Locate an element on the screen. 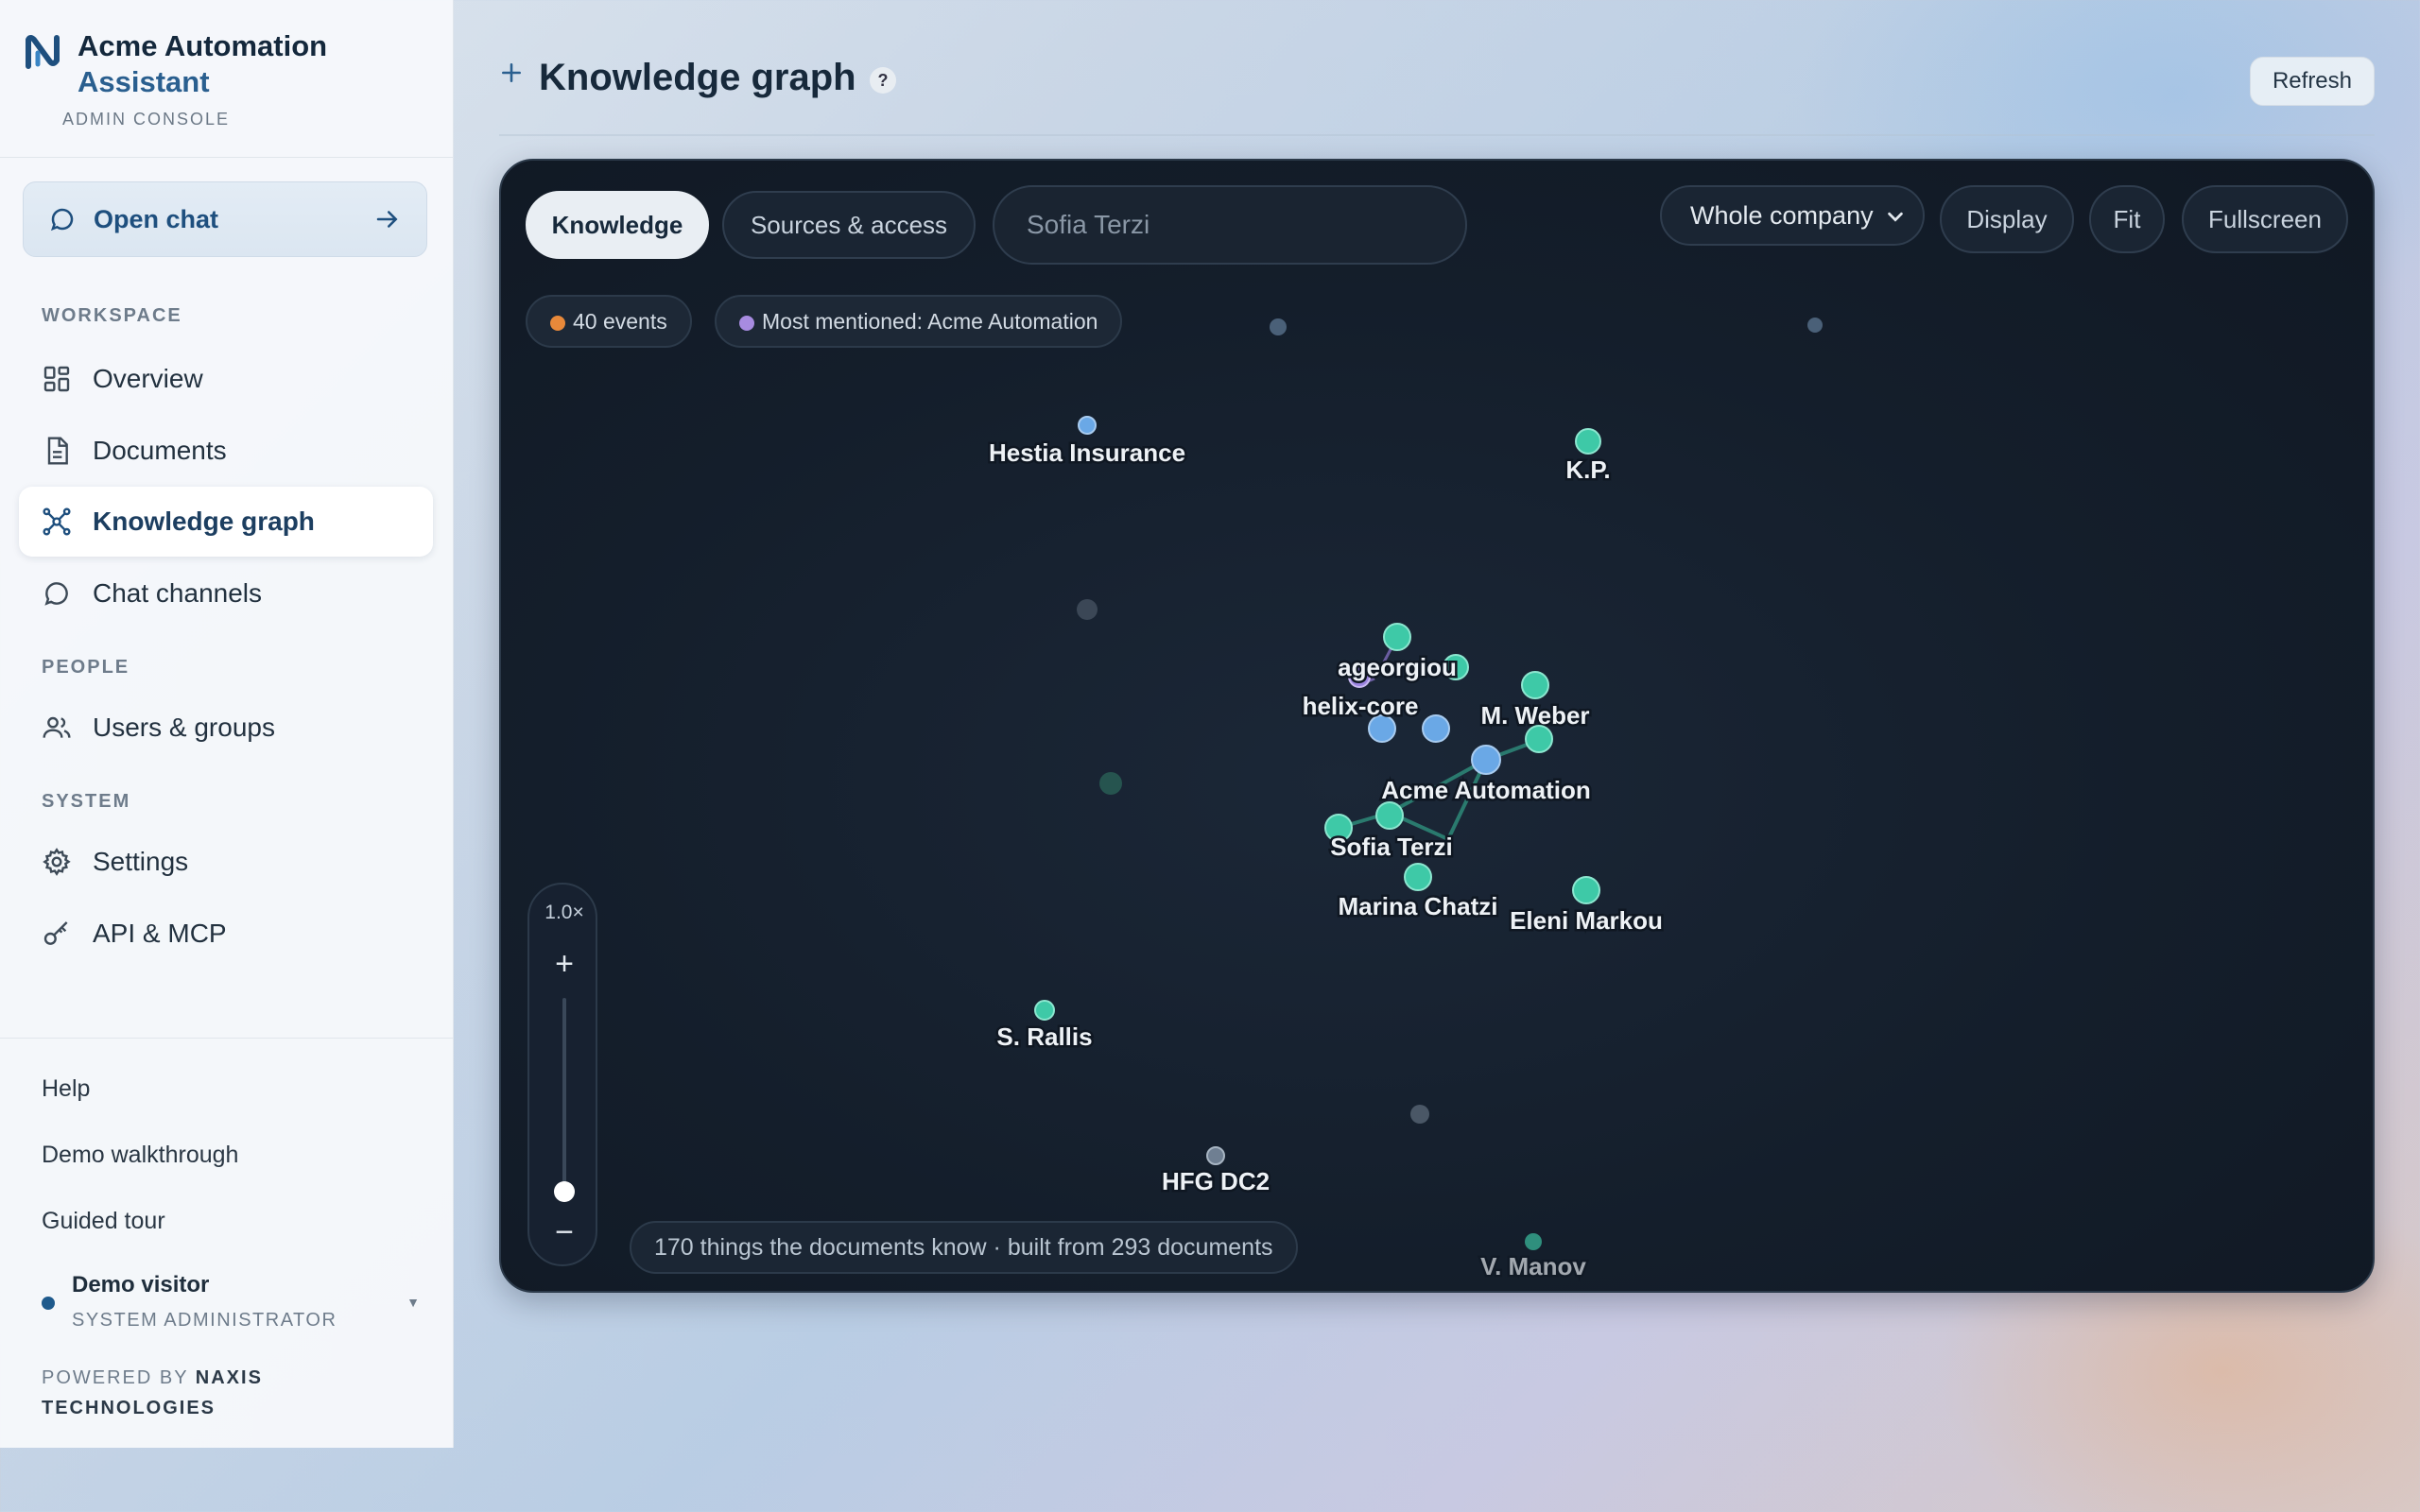  zoom-out-button: − is located at coordinates (564, 1232).